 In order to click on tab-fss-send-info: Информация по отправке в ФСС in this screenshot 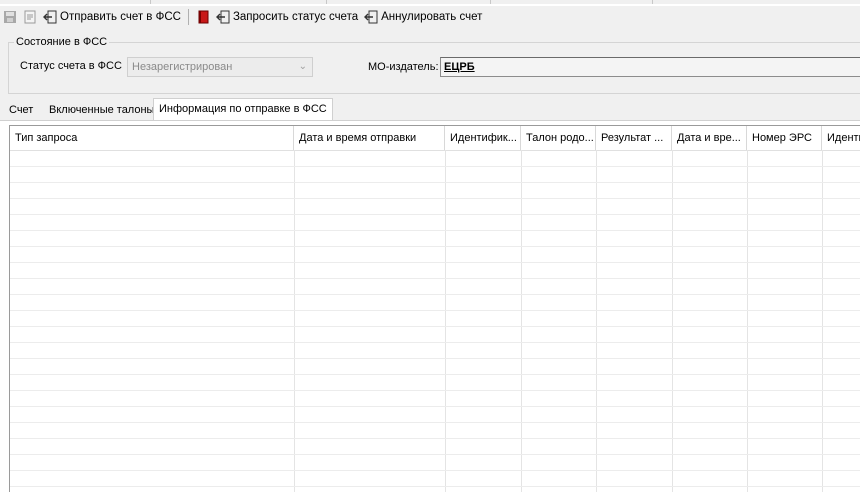, I will do `click(243, 109)`.